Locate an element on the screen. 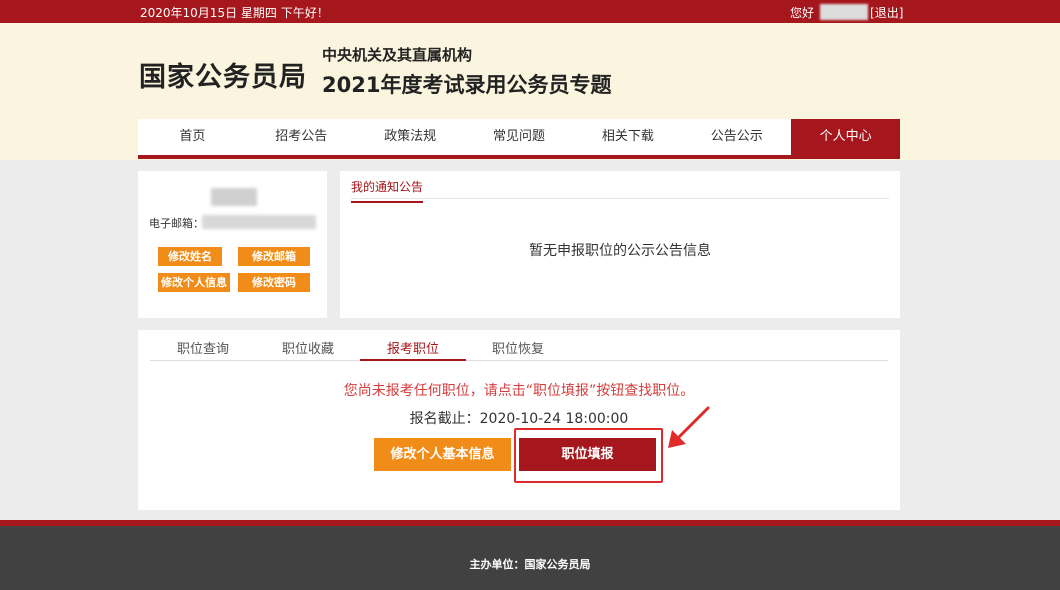 This screenshot has height=590, width=1060. tab-position-search: 职位查询 is located at coordinates (203, 347).